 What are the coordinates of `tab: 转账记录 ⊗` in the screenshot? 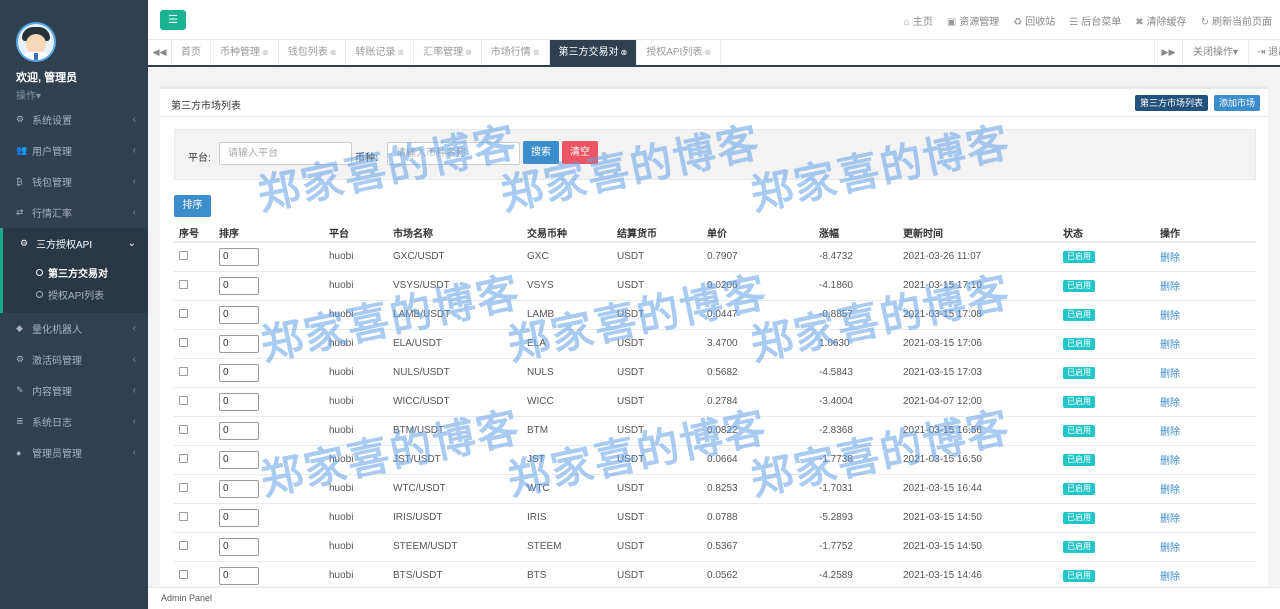 It's located at (380, 52).